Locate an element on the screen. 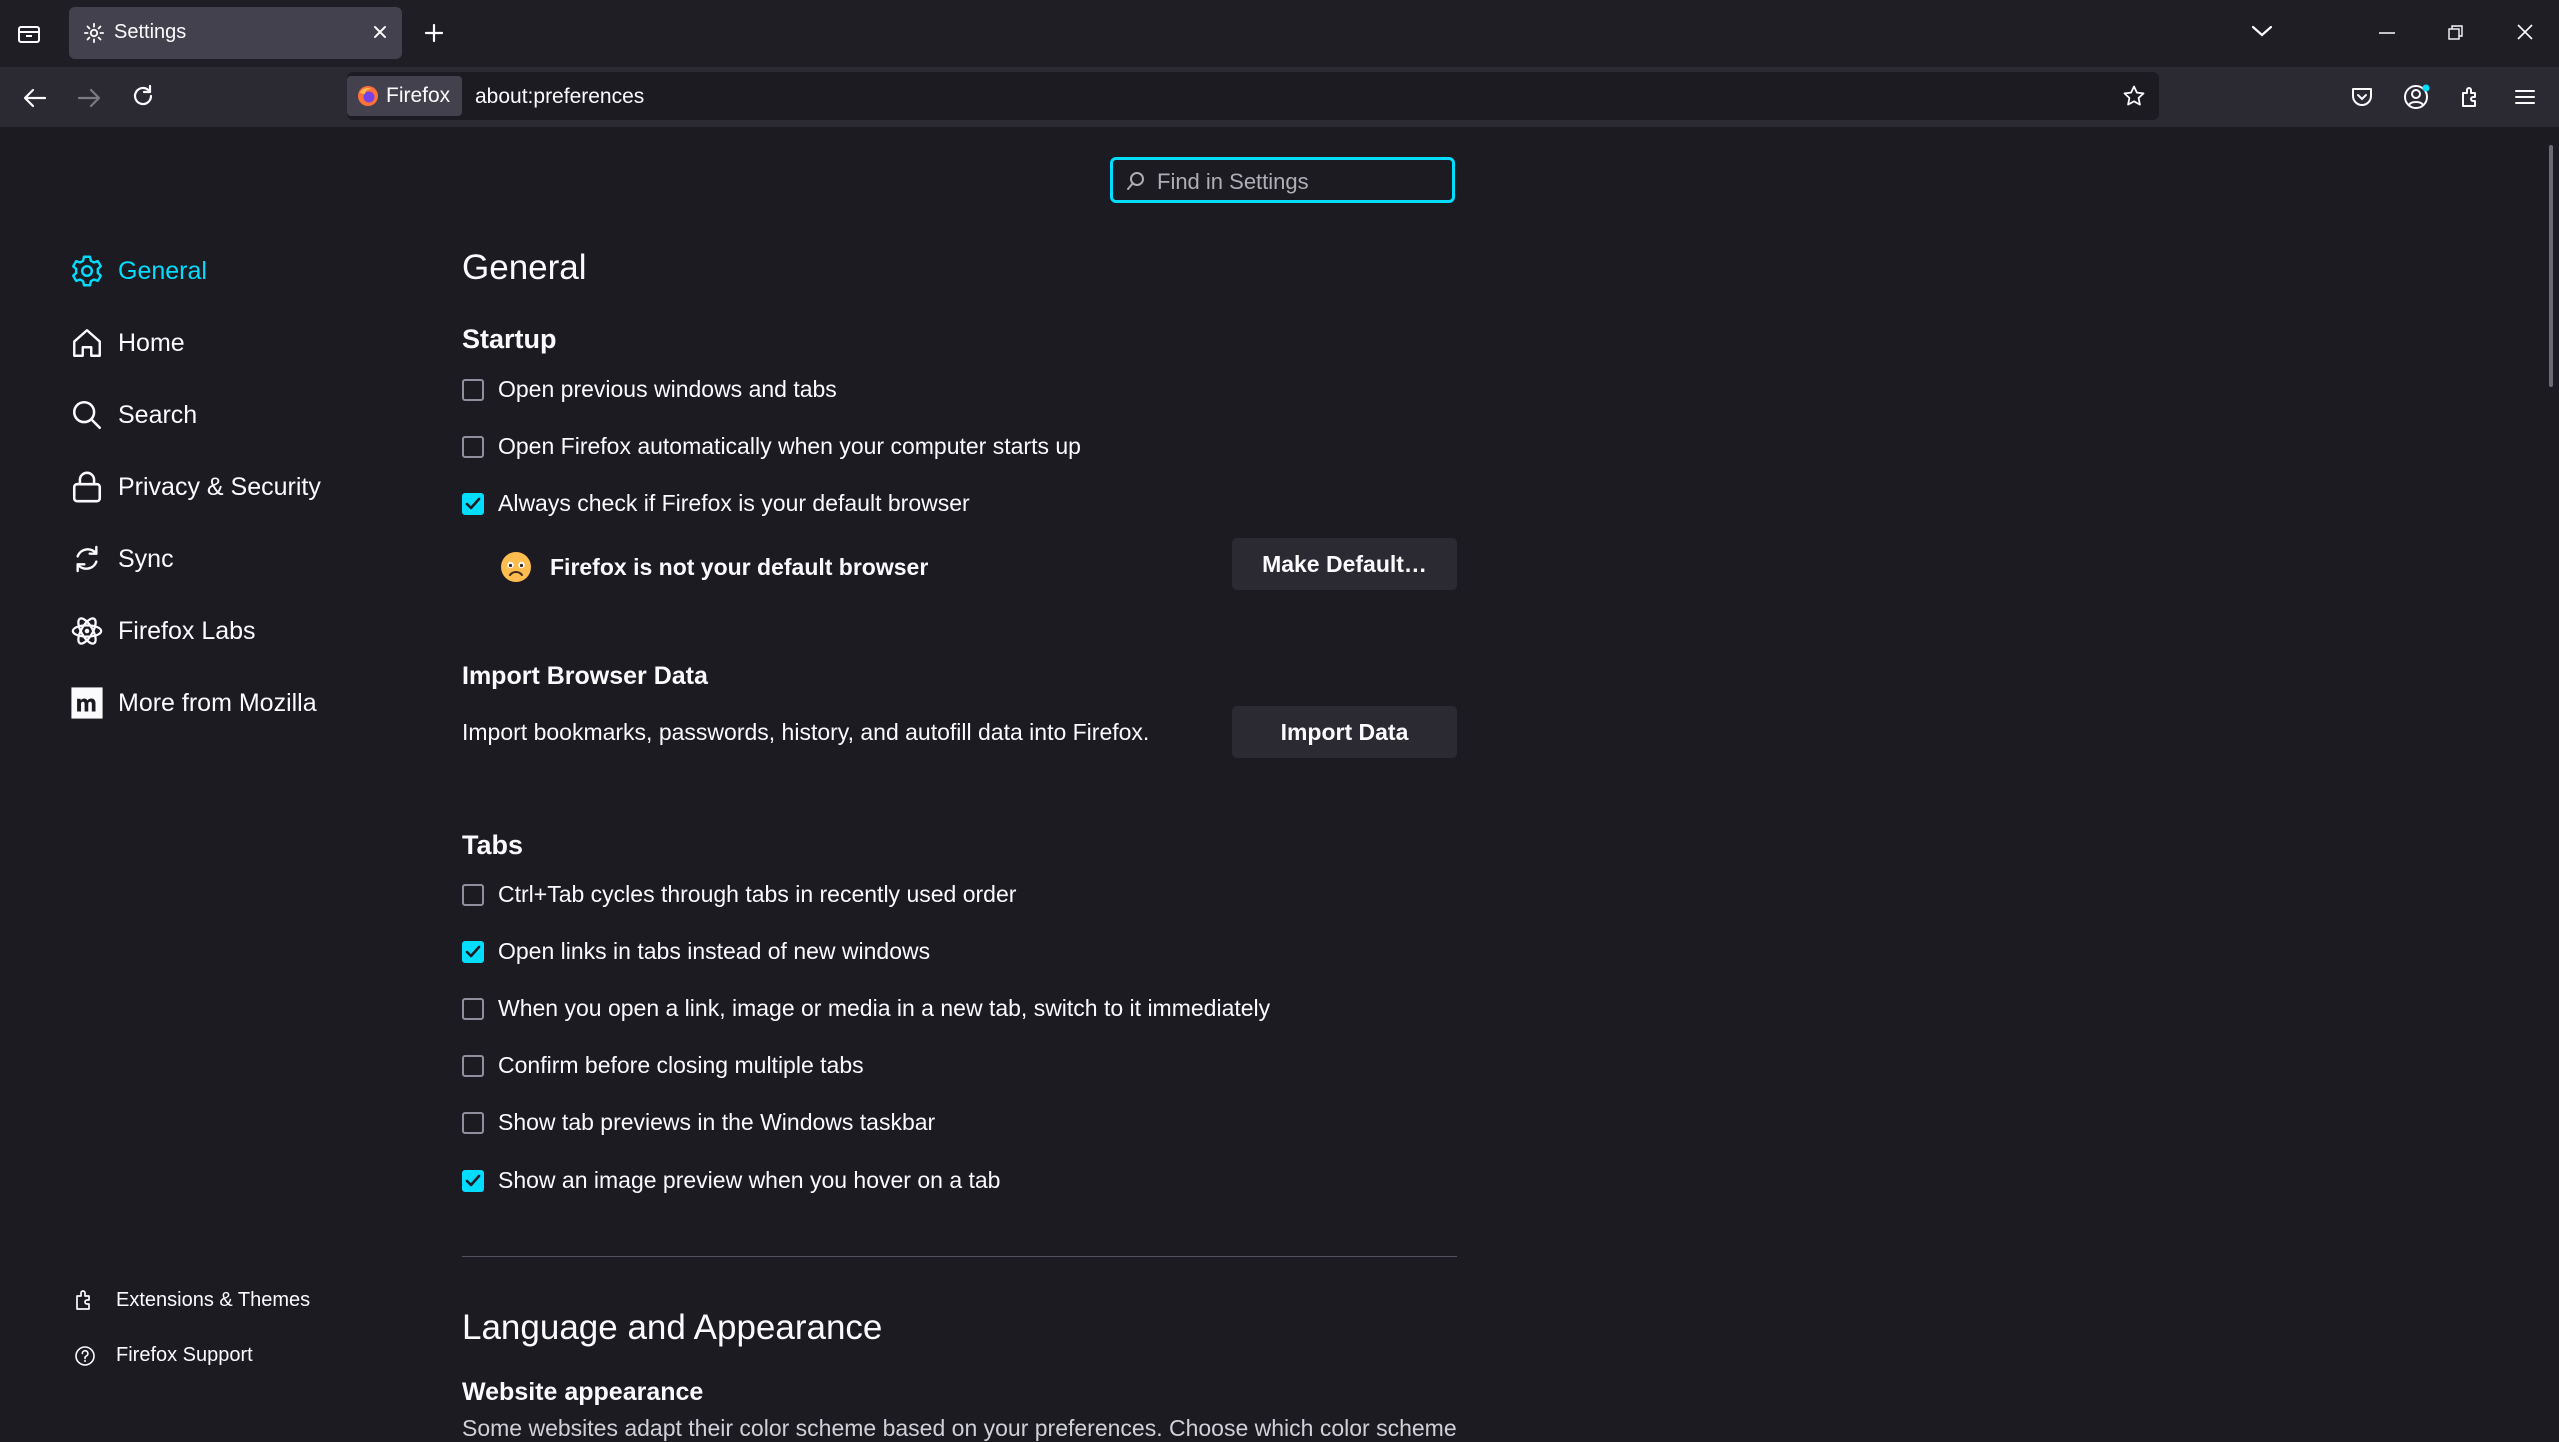  category-sync: Sync is located at coordinates (121, 559).